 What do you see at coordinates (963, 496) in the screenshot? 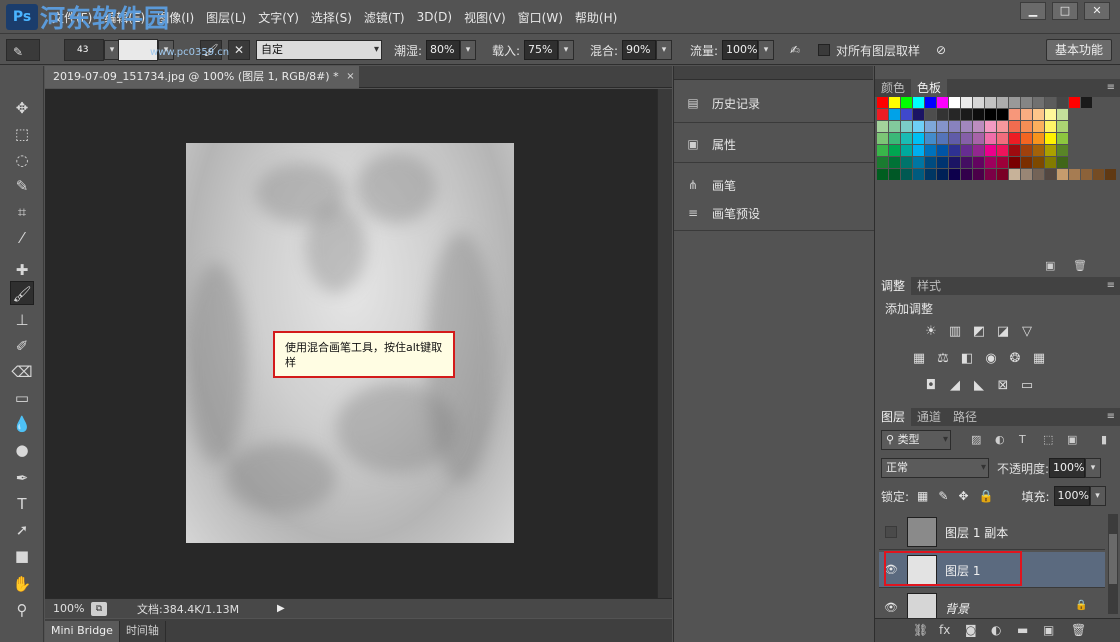
I see `lock-position-icon: ✥` at bounding box center [963, 496].